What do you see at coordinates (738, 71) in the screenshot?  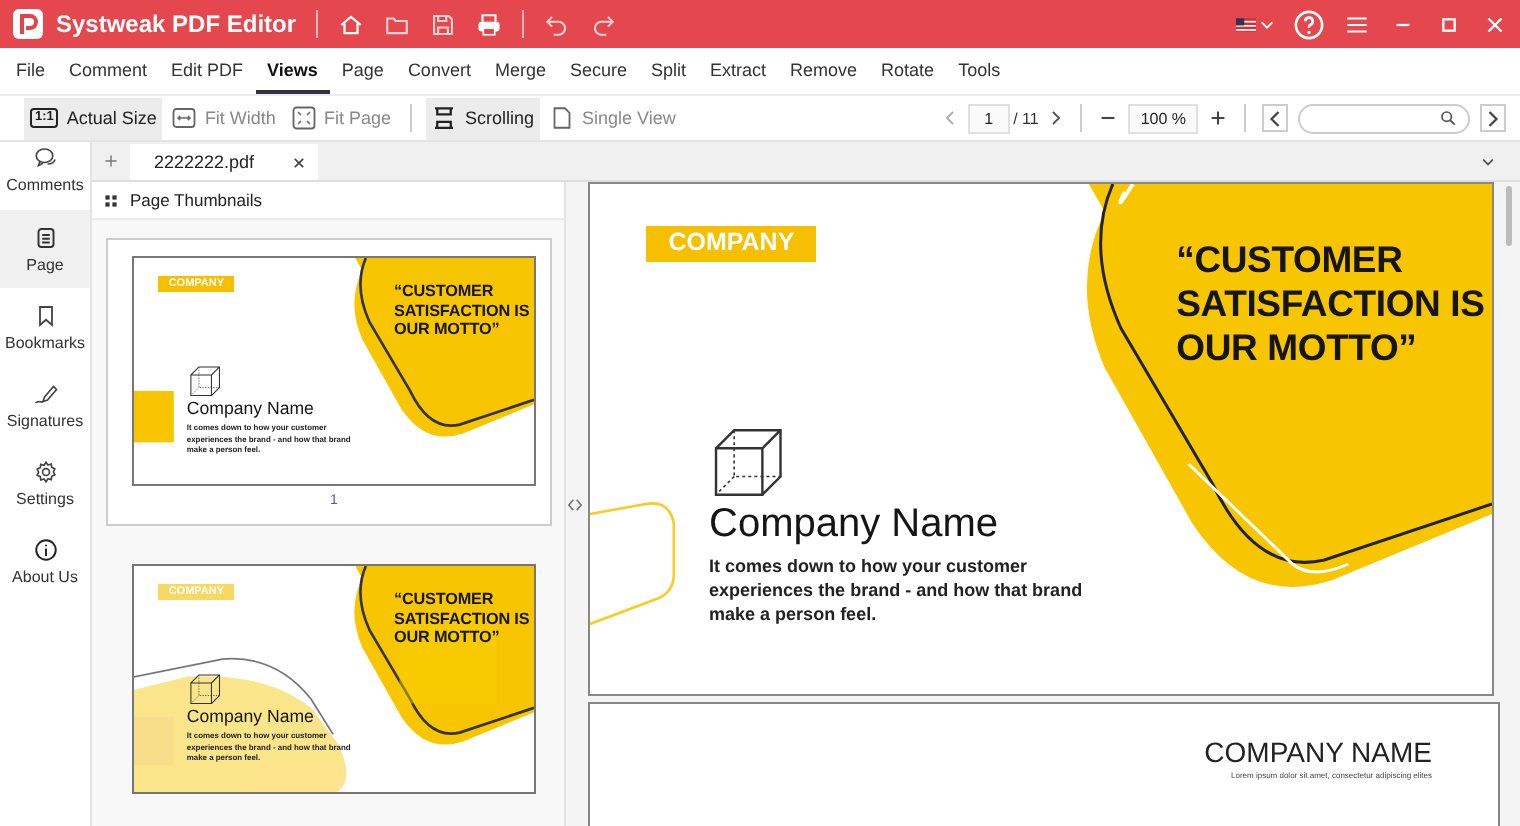 I see `menu-tab: Extract` at bounding box center [738, 71].